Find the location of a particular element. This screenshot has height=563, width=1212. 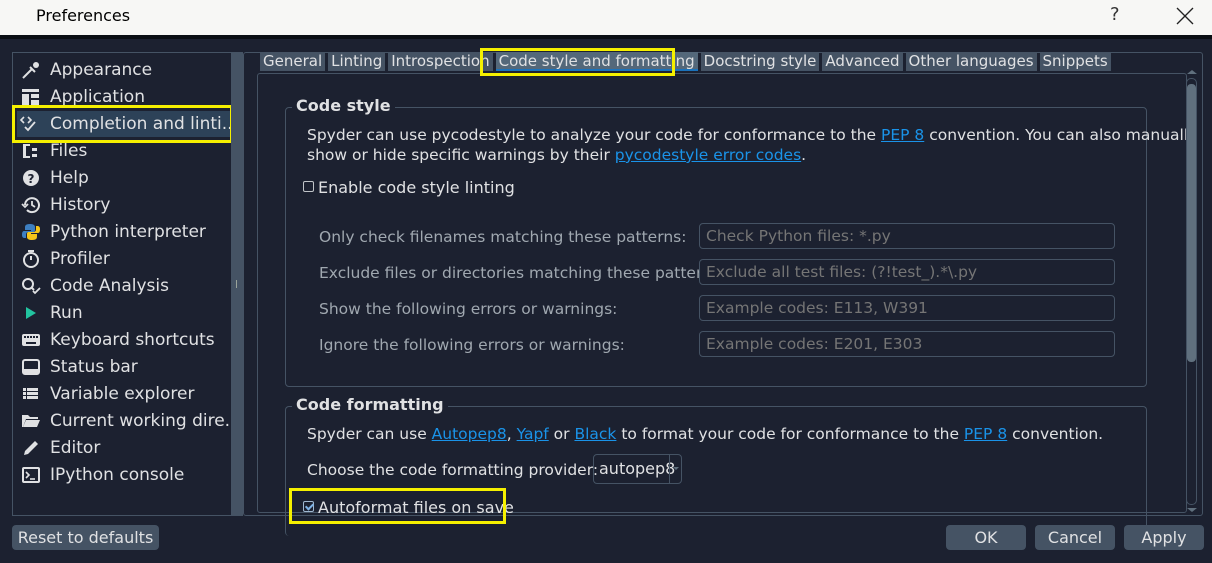

show-errors-input is located at coordinates (907, 308).